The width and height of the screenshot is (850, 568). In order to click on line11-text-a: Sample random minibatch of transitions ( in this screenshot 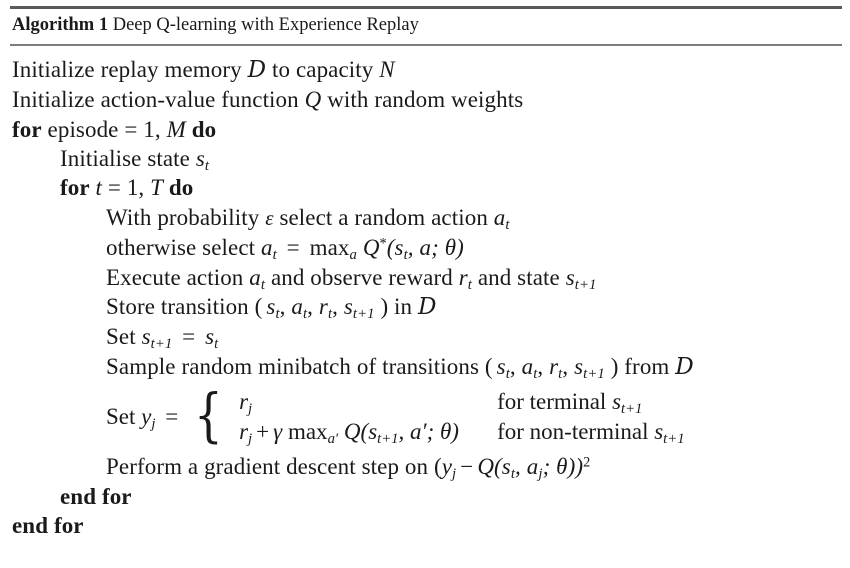, I will do `click(299, 366)`.